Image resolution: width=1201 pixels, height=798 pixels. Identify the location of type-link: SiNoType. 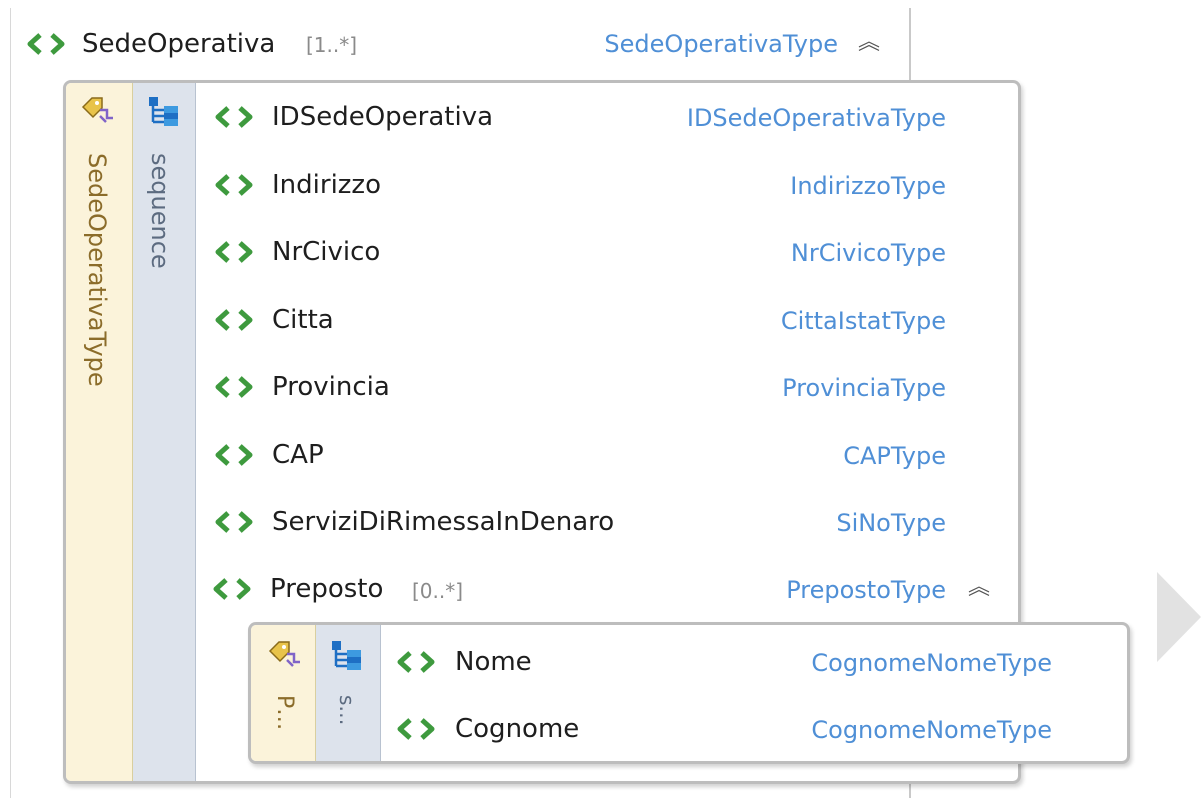
(773, 523).